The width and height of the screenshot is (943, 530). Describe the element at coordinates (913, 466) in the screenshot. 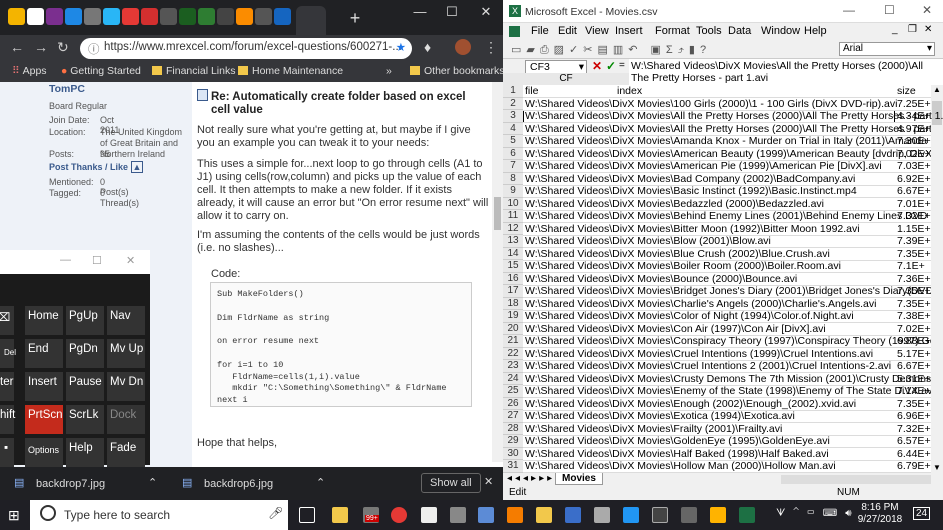

I see `table-cell-size: 6.79E+` at that location.